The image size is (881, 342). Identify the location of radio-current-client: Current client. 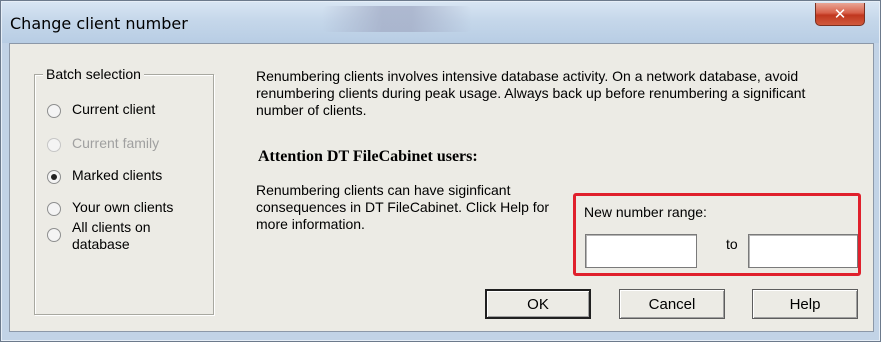
(101, 109).